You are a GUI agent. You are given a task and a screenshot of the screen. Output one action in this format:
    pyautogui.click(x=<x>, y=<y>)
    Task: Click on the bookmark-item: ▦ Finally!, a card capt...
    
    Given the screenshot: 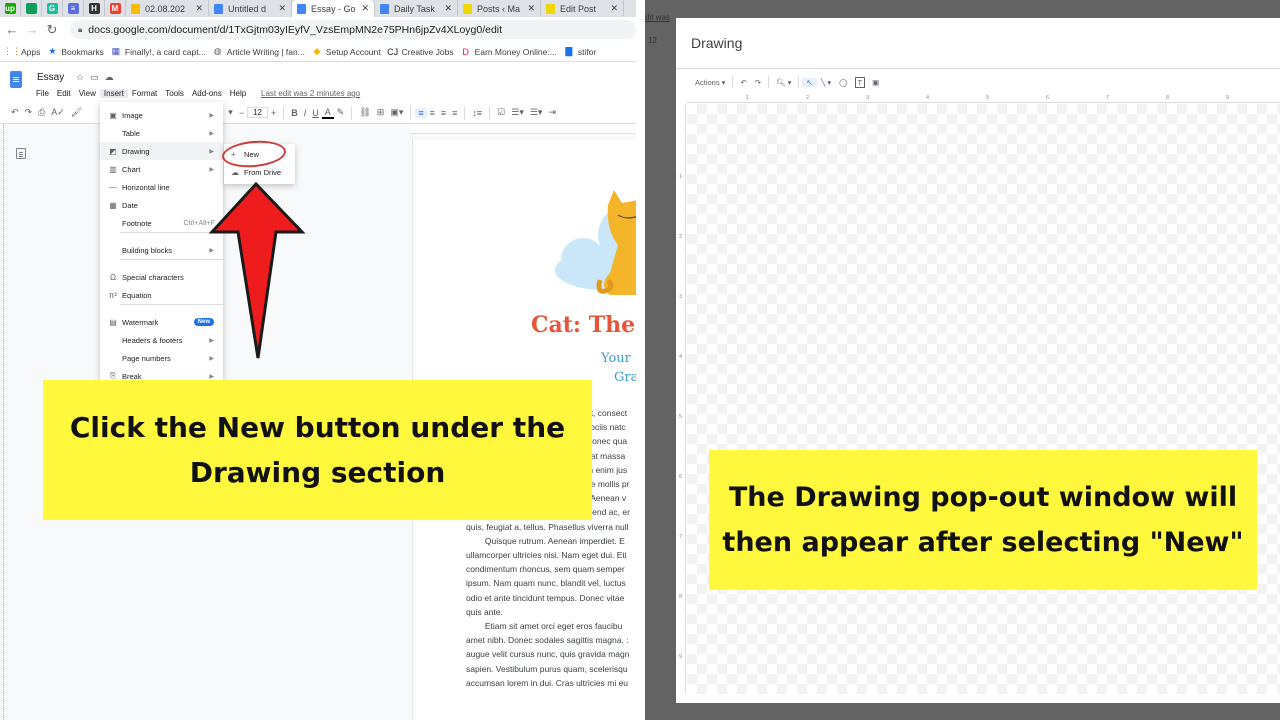 What is the action you would take?
    pyautogui.click(x=158, y=51)
    